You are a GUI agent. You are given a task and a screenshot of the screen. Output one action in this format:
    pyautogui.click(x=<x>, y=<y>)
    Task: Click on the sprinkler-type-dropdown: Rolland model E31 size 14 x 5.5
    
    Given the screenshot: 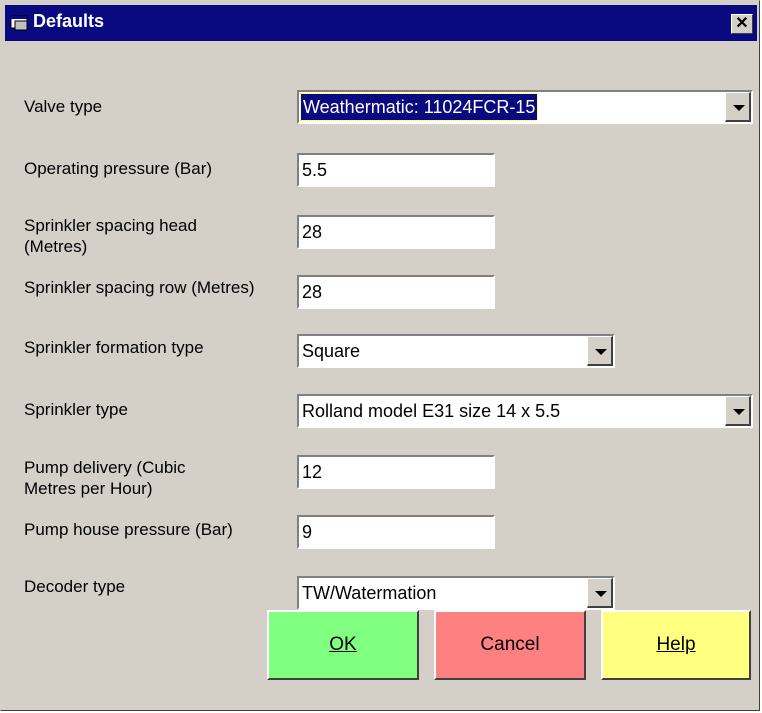 What is the action you would take?
    pyautogui.click(x=525, y=411)
    